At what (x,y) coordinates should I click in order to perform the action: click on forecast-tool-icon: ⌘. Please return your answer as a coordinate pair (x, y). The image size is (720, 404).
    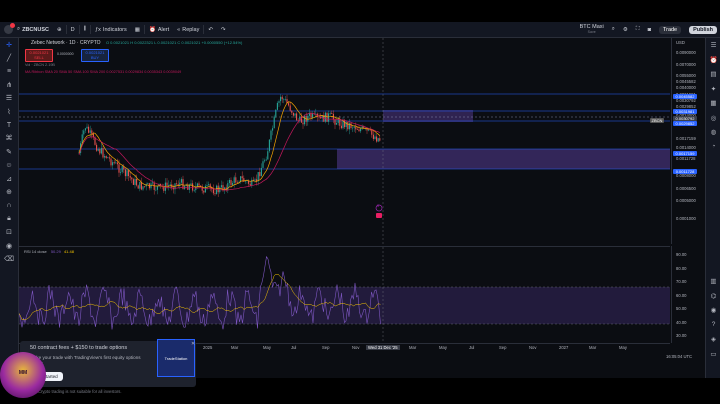
    Looking at the image, I should click on (9, 138).